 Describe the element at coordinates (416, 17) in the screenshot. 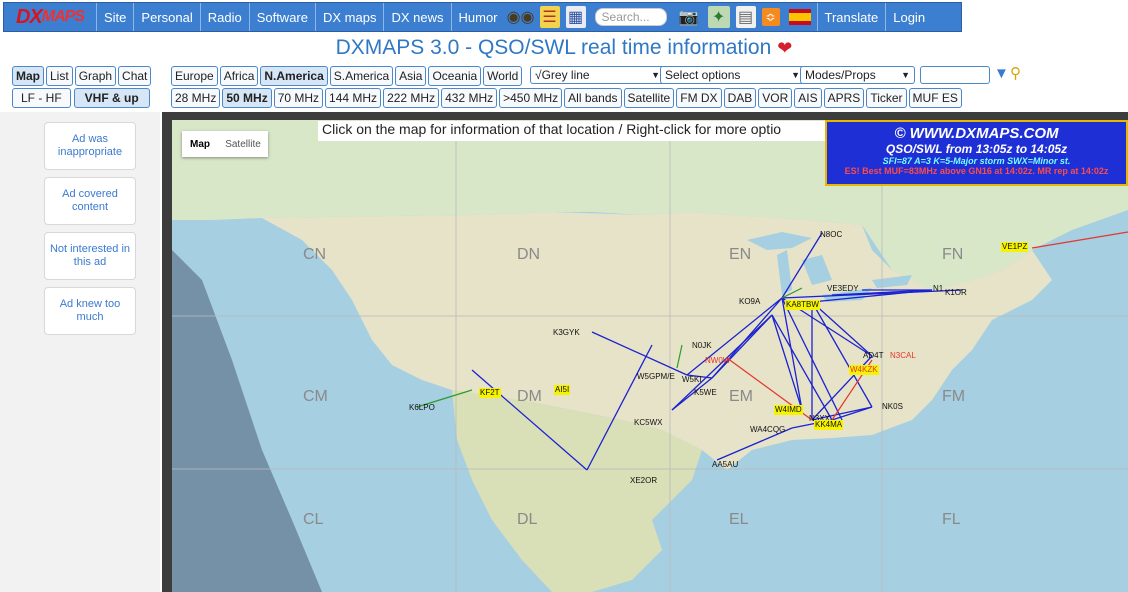

I see `nav-dx-news: DX news` at that location.